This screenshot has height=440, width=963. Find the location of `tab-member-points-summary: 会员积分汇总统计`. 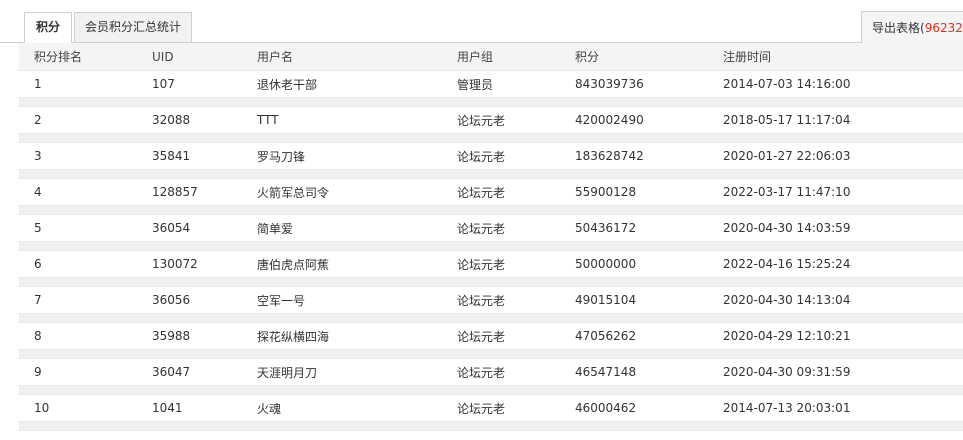

tab-member-points-summary: 会员积分汇总统计 is located at coordinates (133, 27).